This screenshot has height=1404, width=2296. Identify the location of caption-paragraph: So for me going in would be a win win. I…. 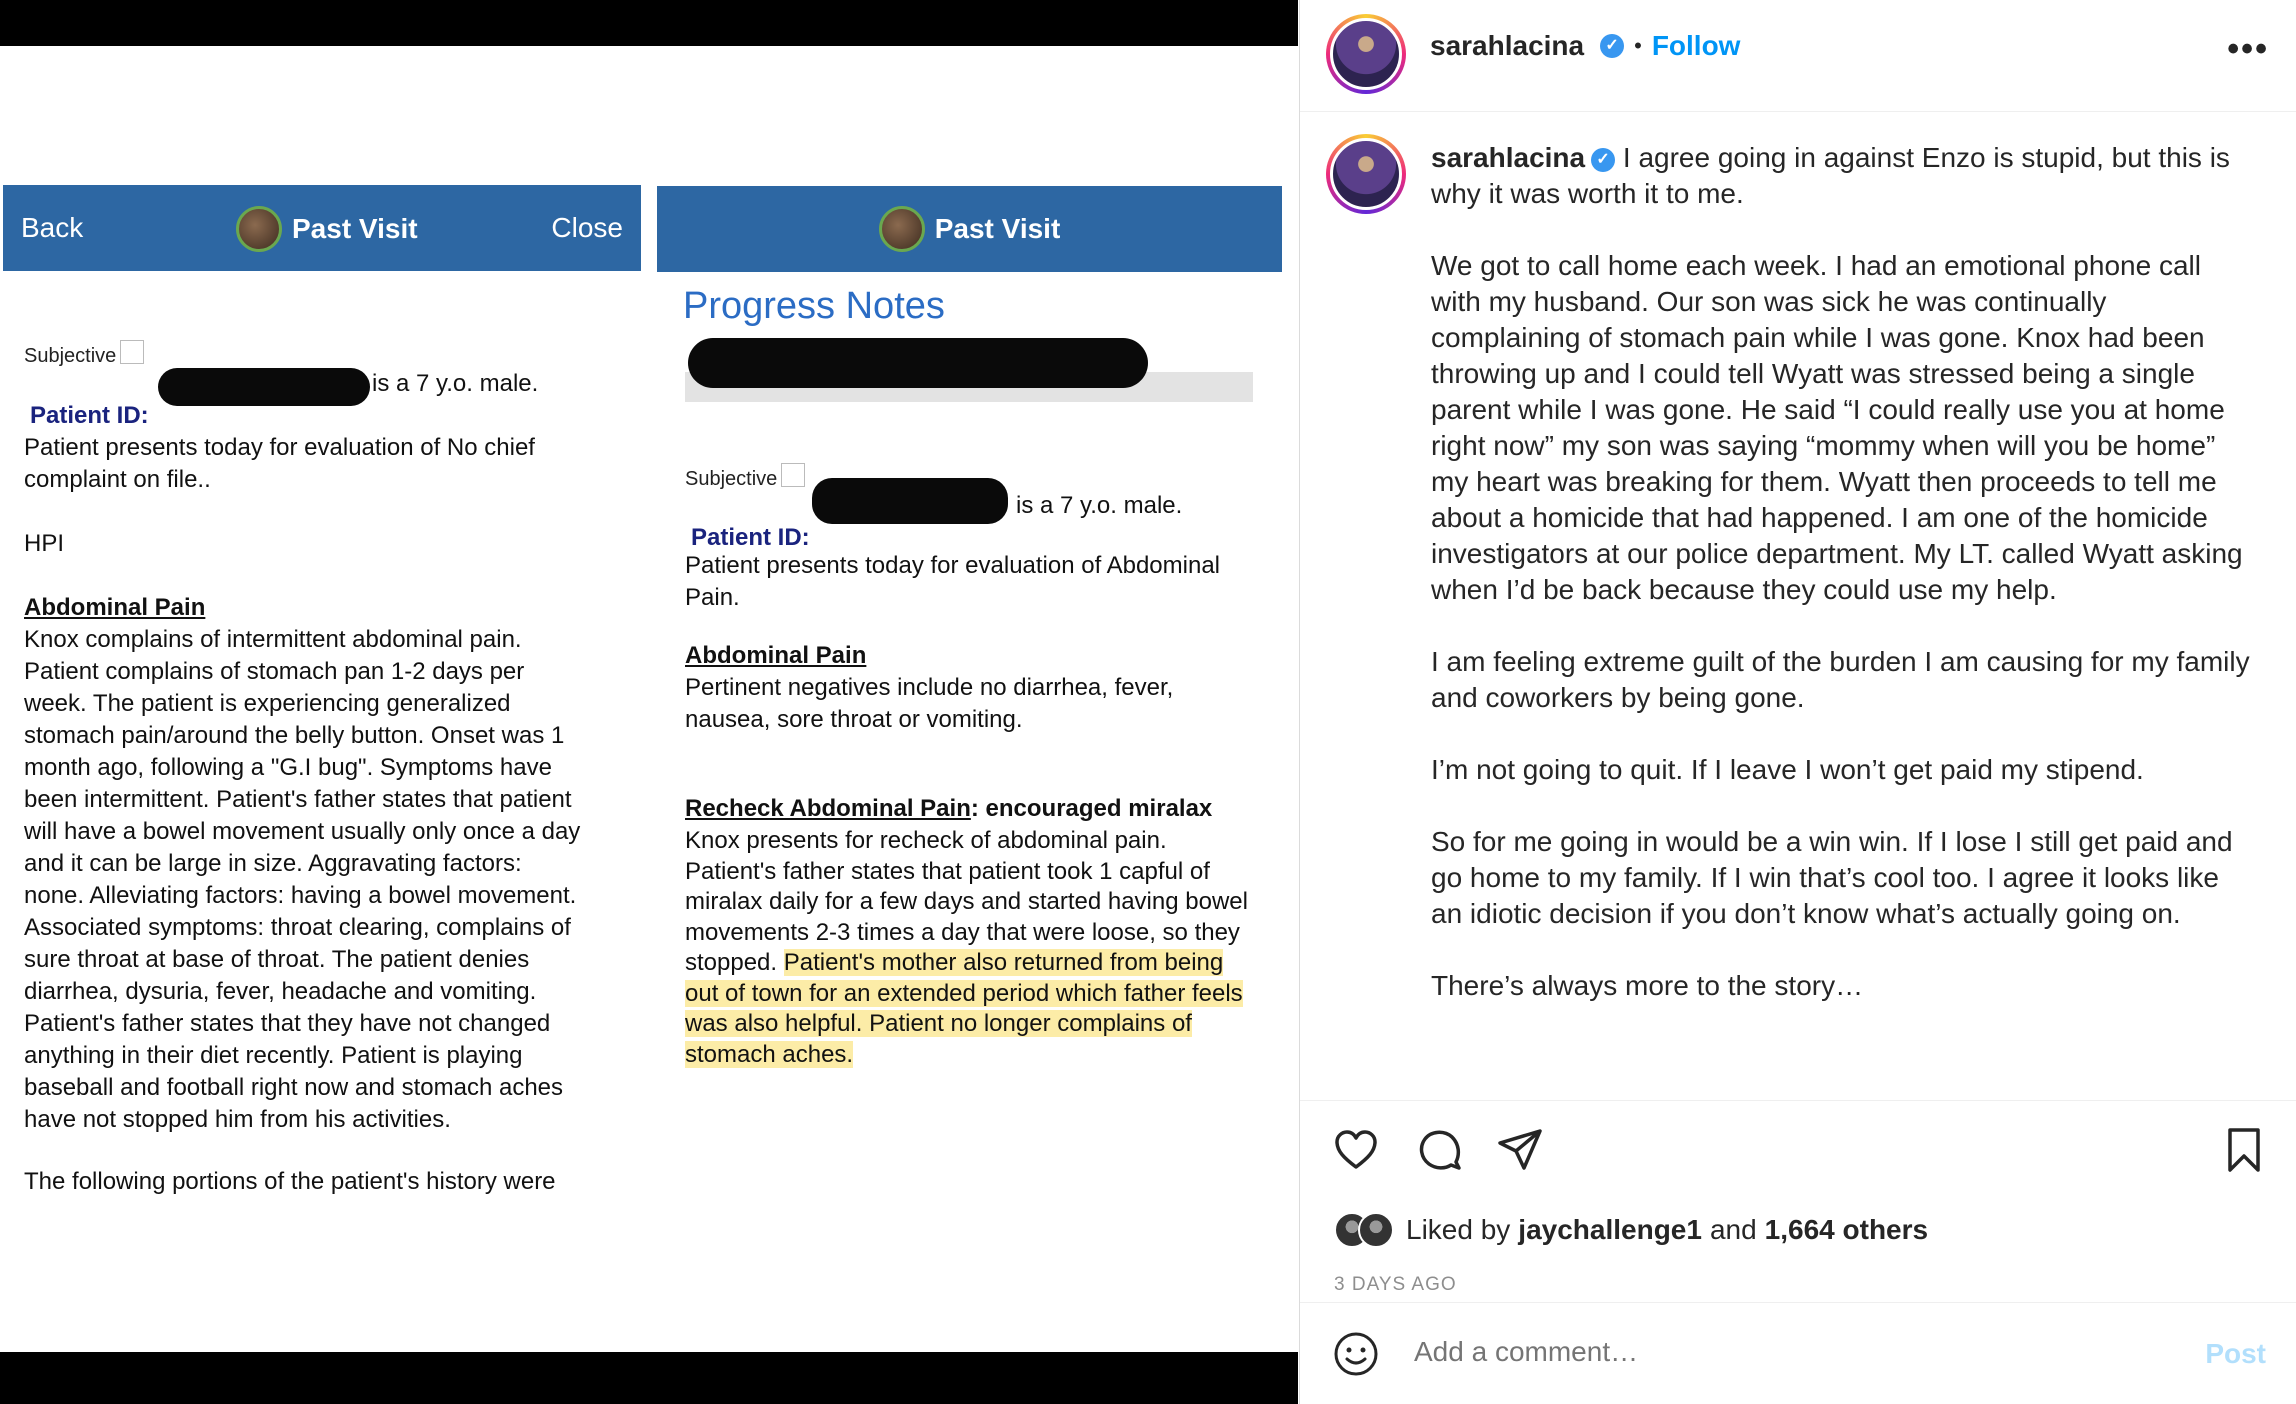
(1832, 877).